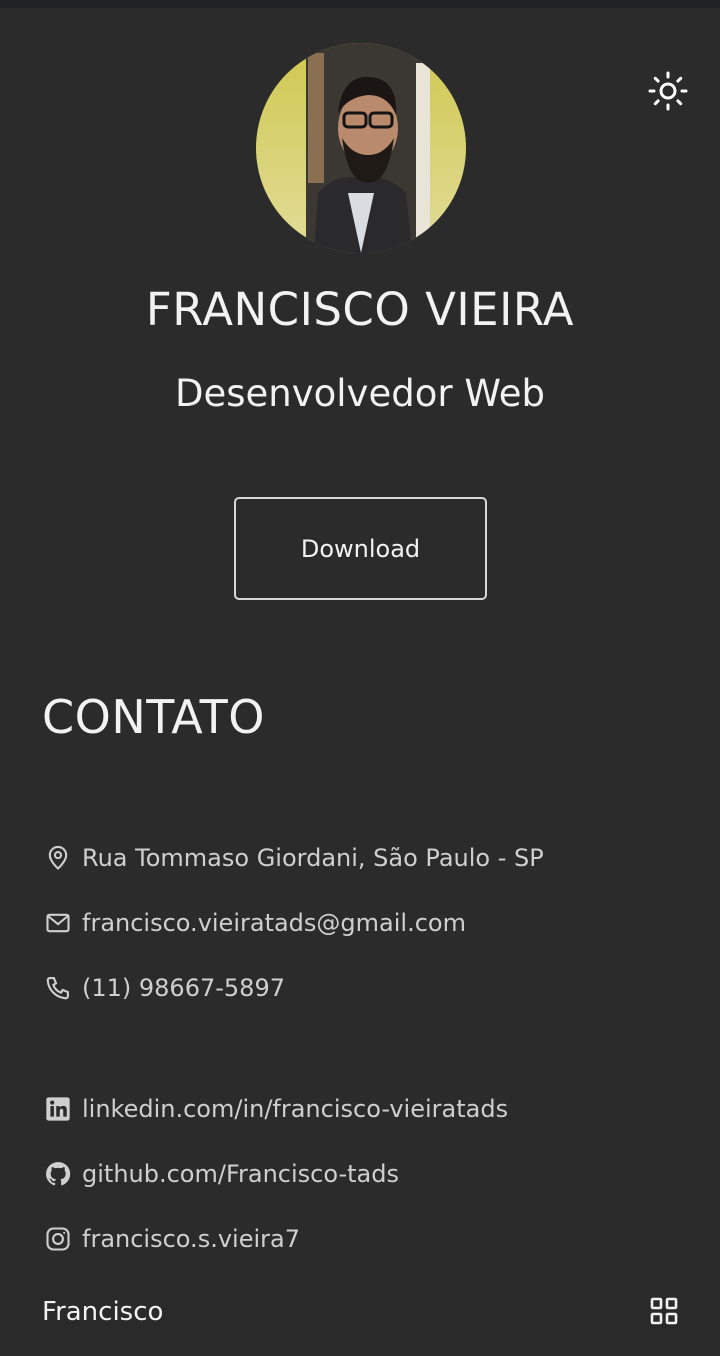 The width and height of the screenshot is (720, 1356). I want to click on menu-button, so click(664, 1311).